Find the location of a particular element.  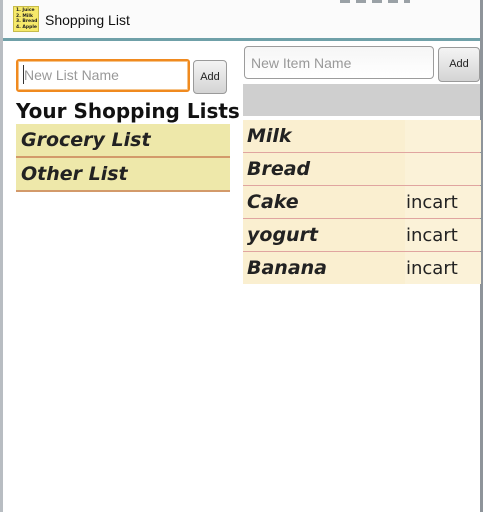

item-row: Bread is located at coordinates (362, 169).